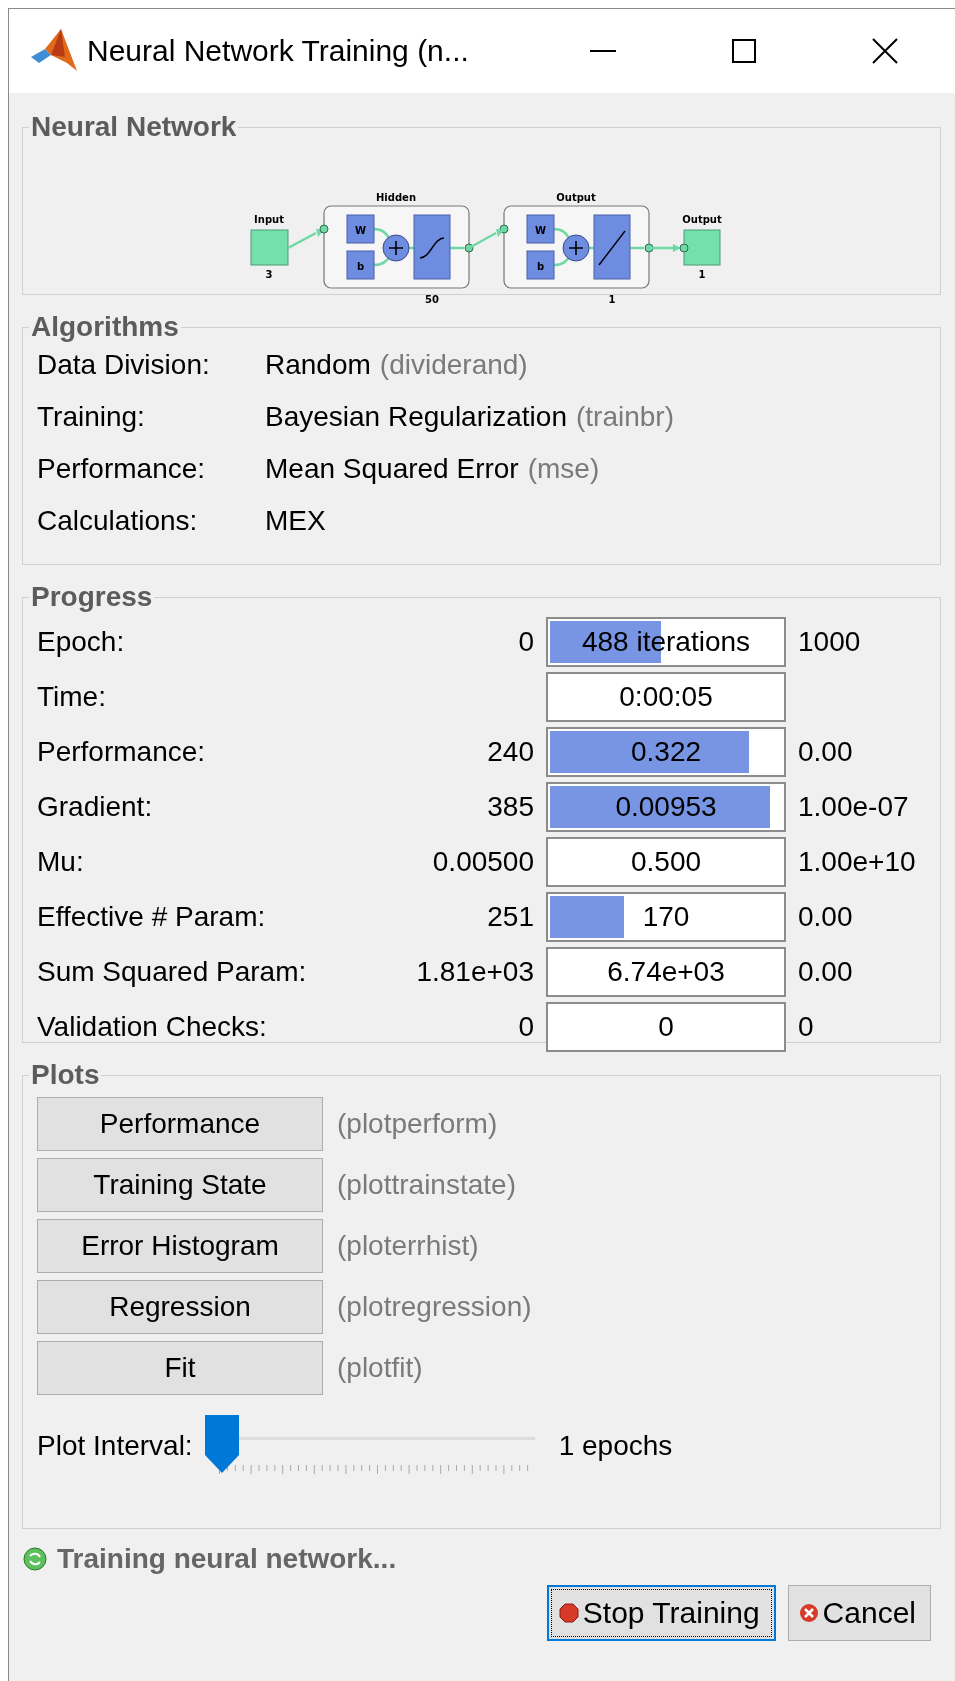 Image resolution: width=955 pixels, height=1681 pixels. What do you see at coordinates (152, 917) in the screenshot?
I see `progress-label: Effective # Param:` at bounding box center [152, 917].